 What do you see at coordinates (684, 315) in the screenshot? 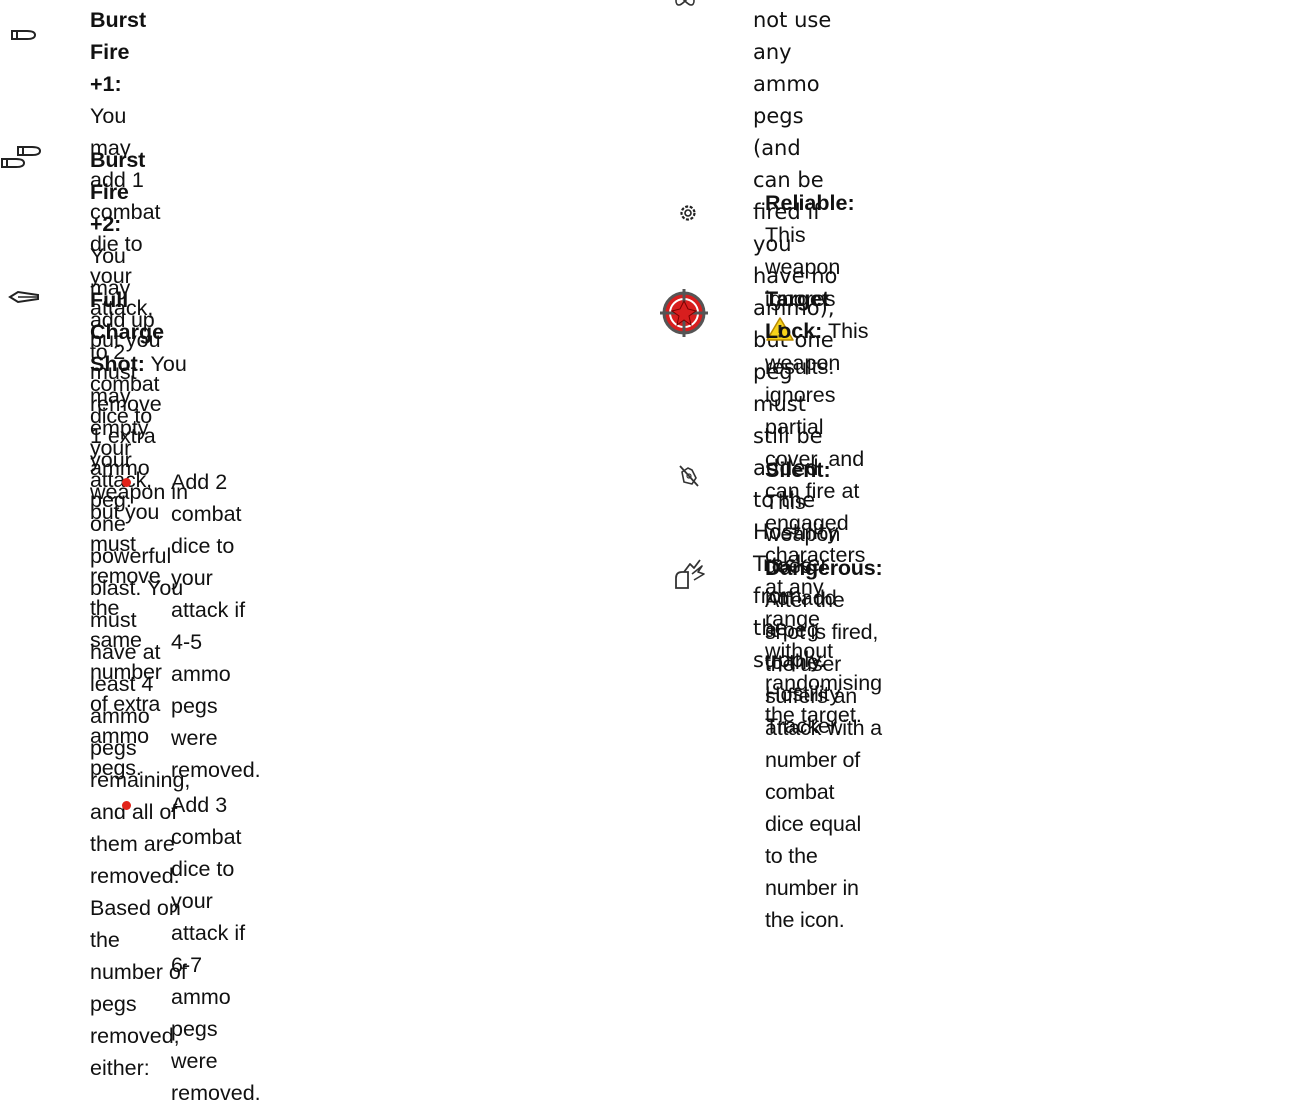
I see `target-lock-icon` at bounding box center [684, 315].